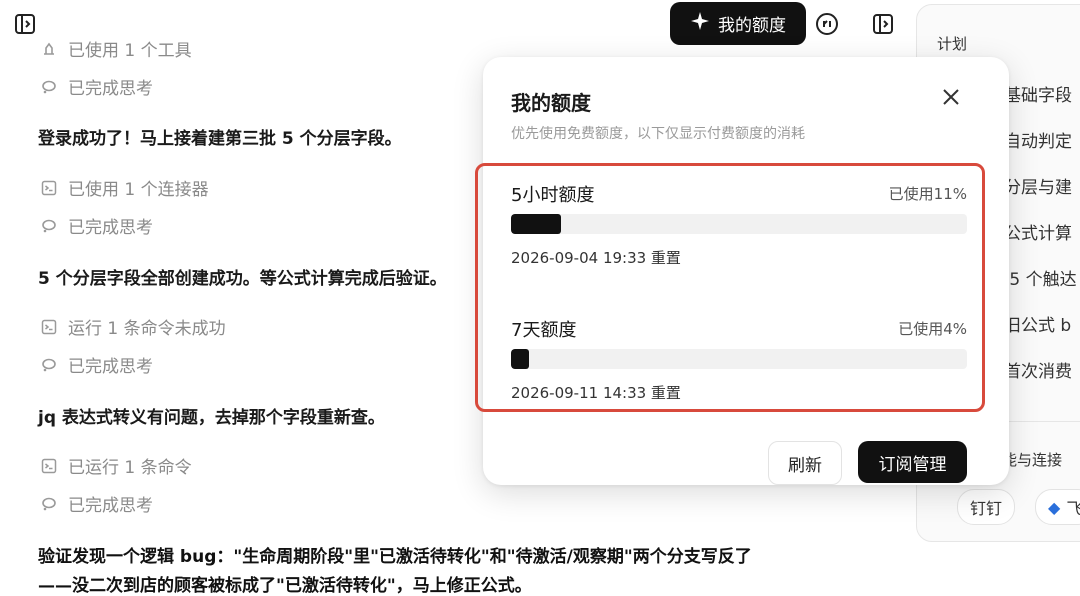  What do you see at coordinates (805, 463) in the screenshot?
I see `refresh-button: 刷新` at bounding box center [805, 463].